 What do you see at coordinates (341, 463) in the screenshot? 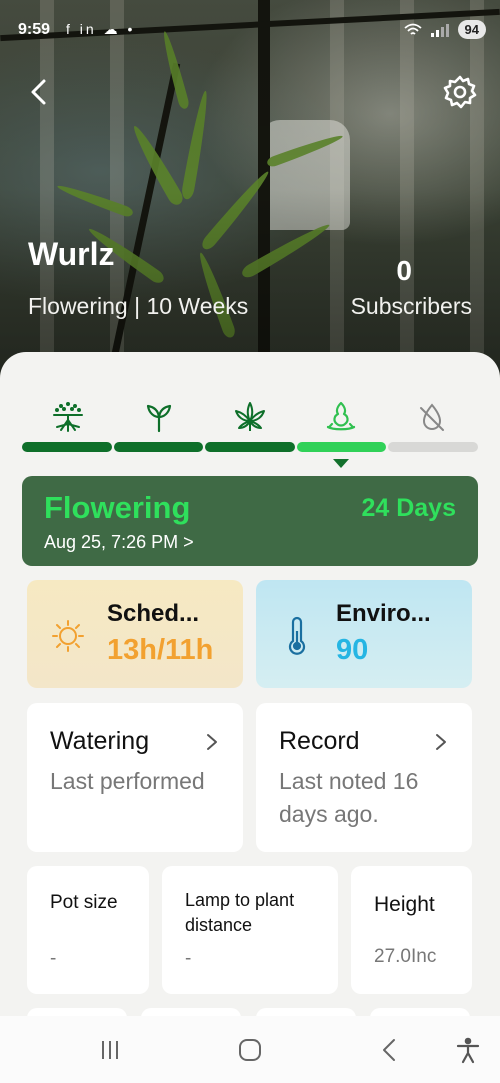
I see `current-stage-pointer-icon` at bounding box center [341, 463].